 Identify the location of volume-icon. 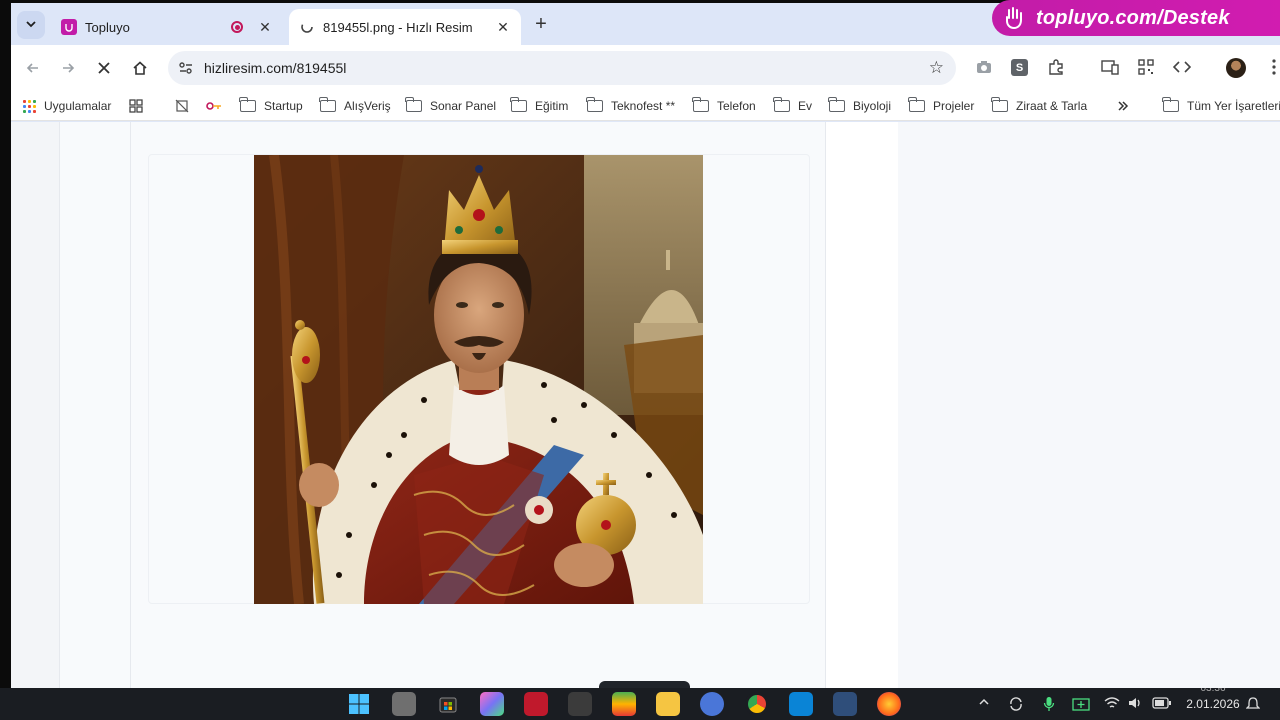
(1135, 704).